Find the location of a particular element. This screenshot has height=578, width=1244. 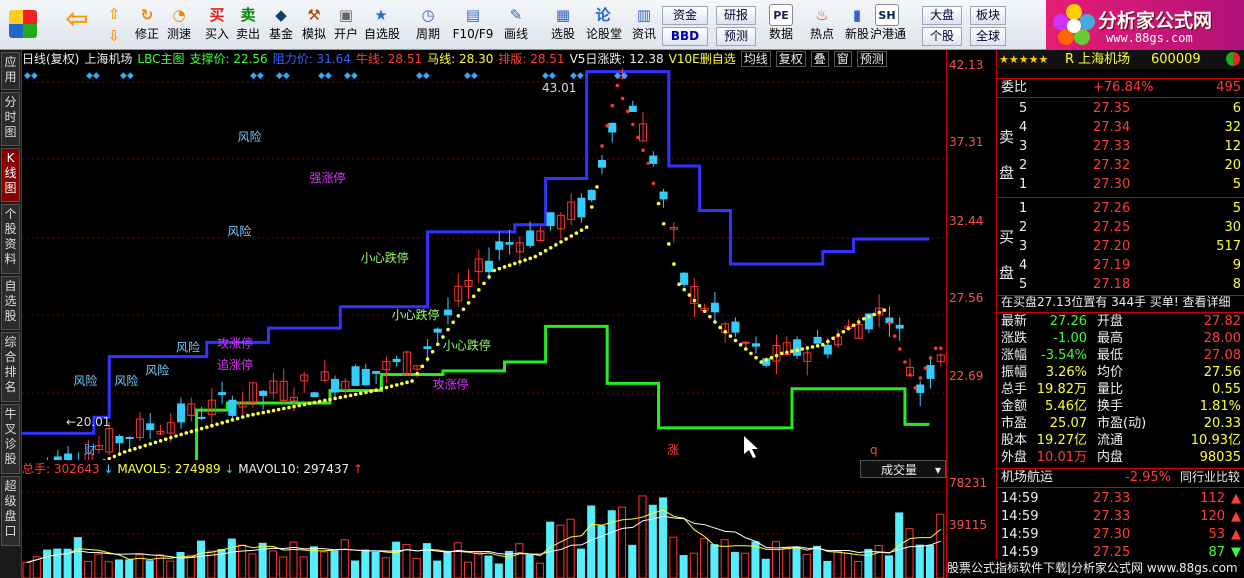

logo-url: www.88gs.com is located at coordinates (1149, 38).